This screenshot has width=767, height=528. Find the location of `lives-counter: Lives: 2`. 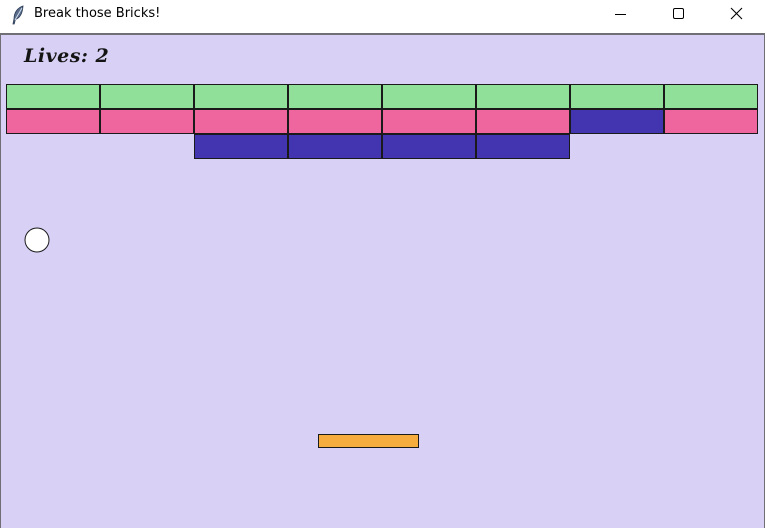

lives-counter: Lives: 2 is located at coordinates (67, 56).